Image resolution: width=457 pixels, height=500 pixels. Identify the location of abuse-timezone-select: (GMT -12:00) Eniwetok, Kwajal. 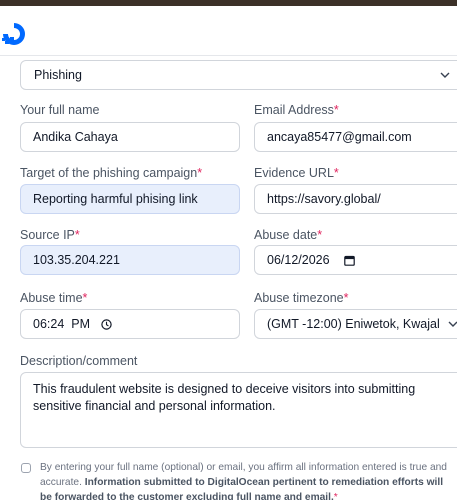
(355, 324).